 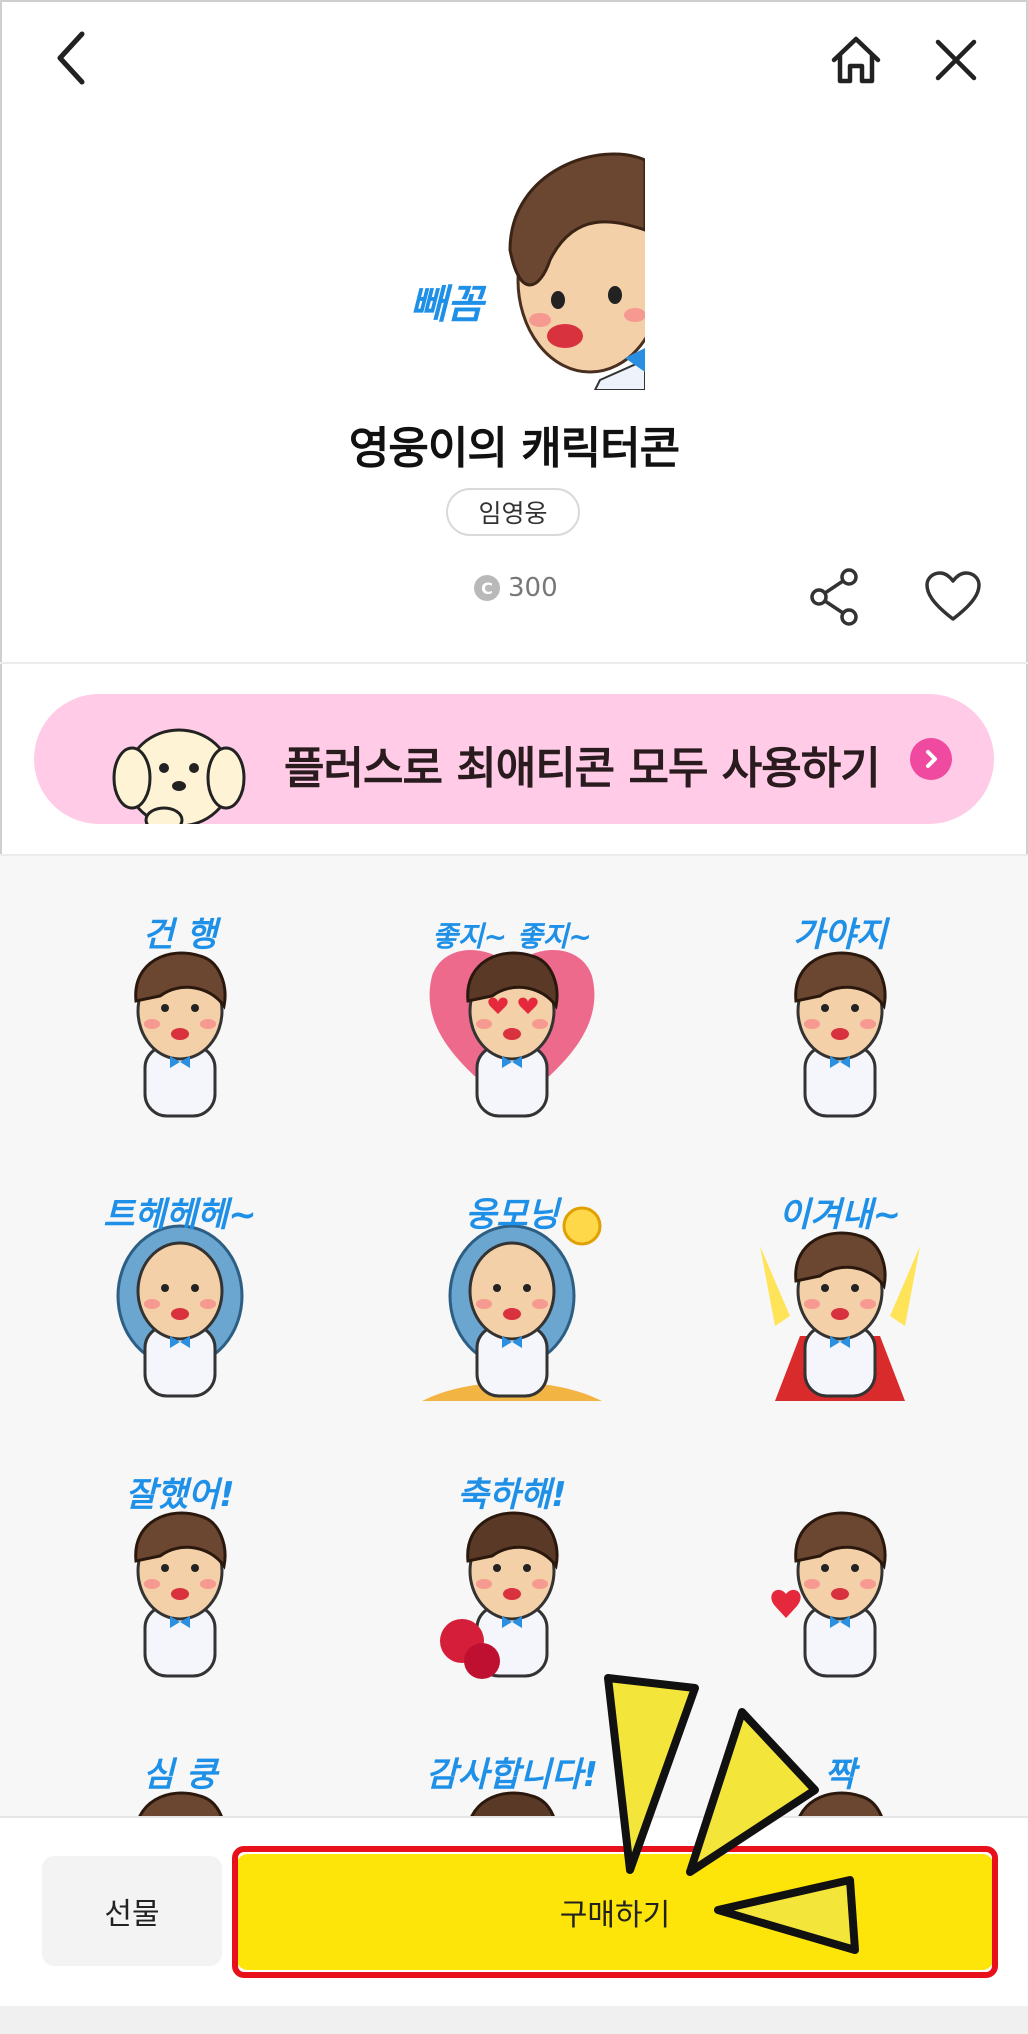 What do you see at coordinates (829, 1594) in the screenshot?
I see `sticker-character-image` at bounding box center [829, 1594].